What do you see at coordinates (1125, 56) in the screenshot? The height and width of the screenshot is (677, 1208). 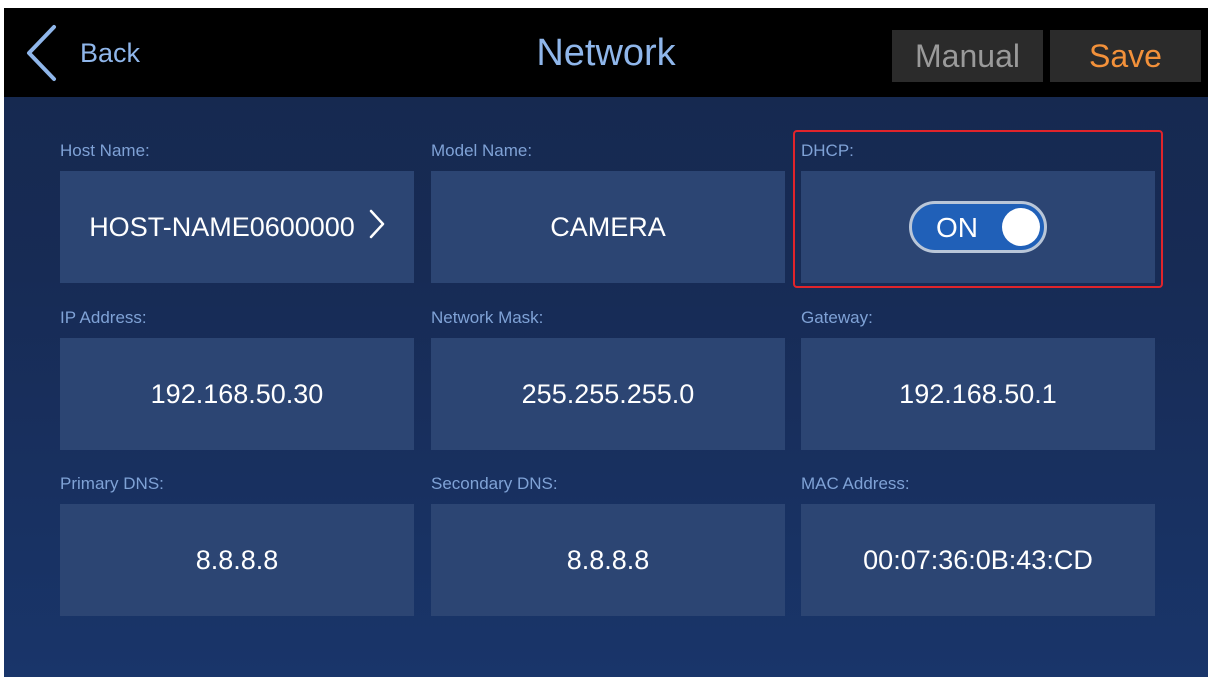 I see `save-button: Save` at bounding box center [1125, 56].